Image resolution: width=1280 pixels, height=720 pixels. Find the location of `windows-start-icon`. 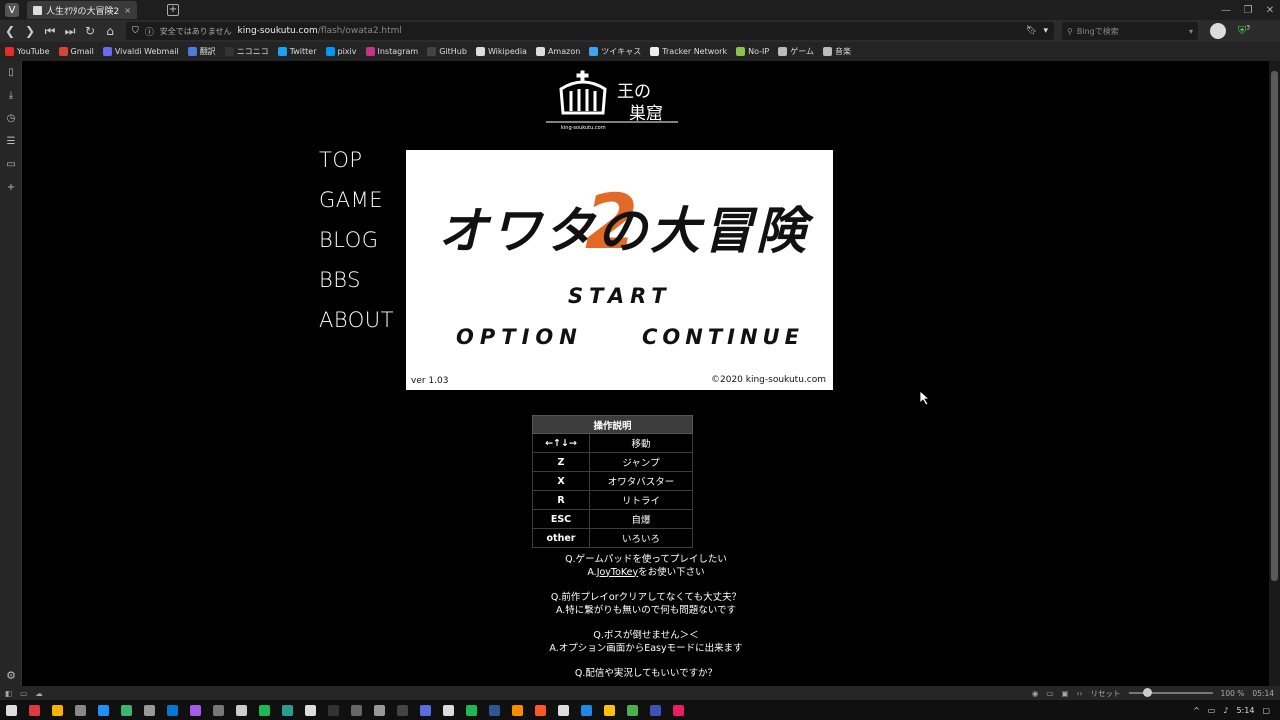

windows-start-icon is located at coordinates (11, 710).